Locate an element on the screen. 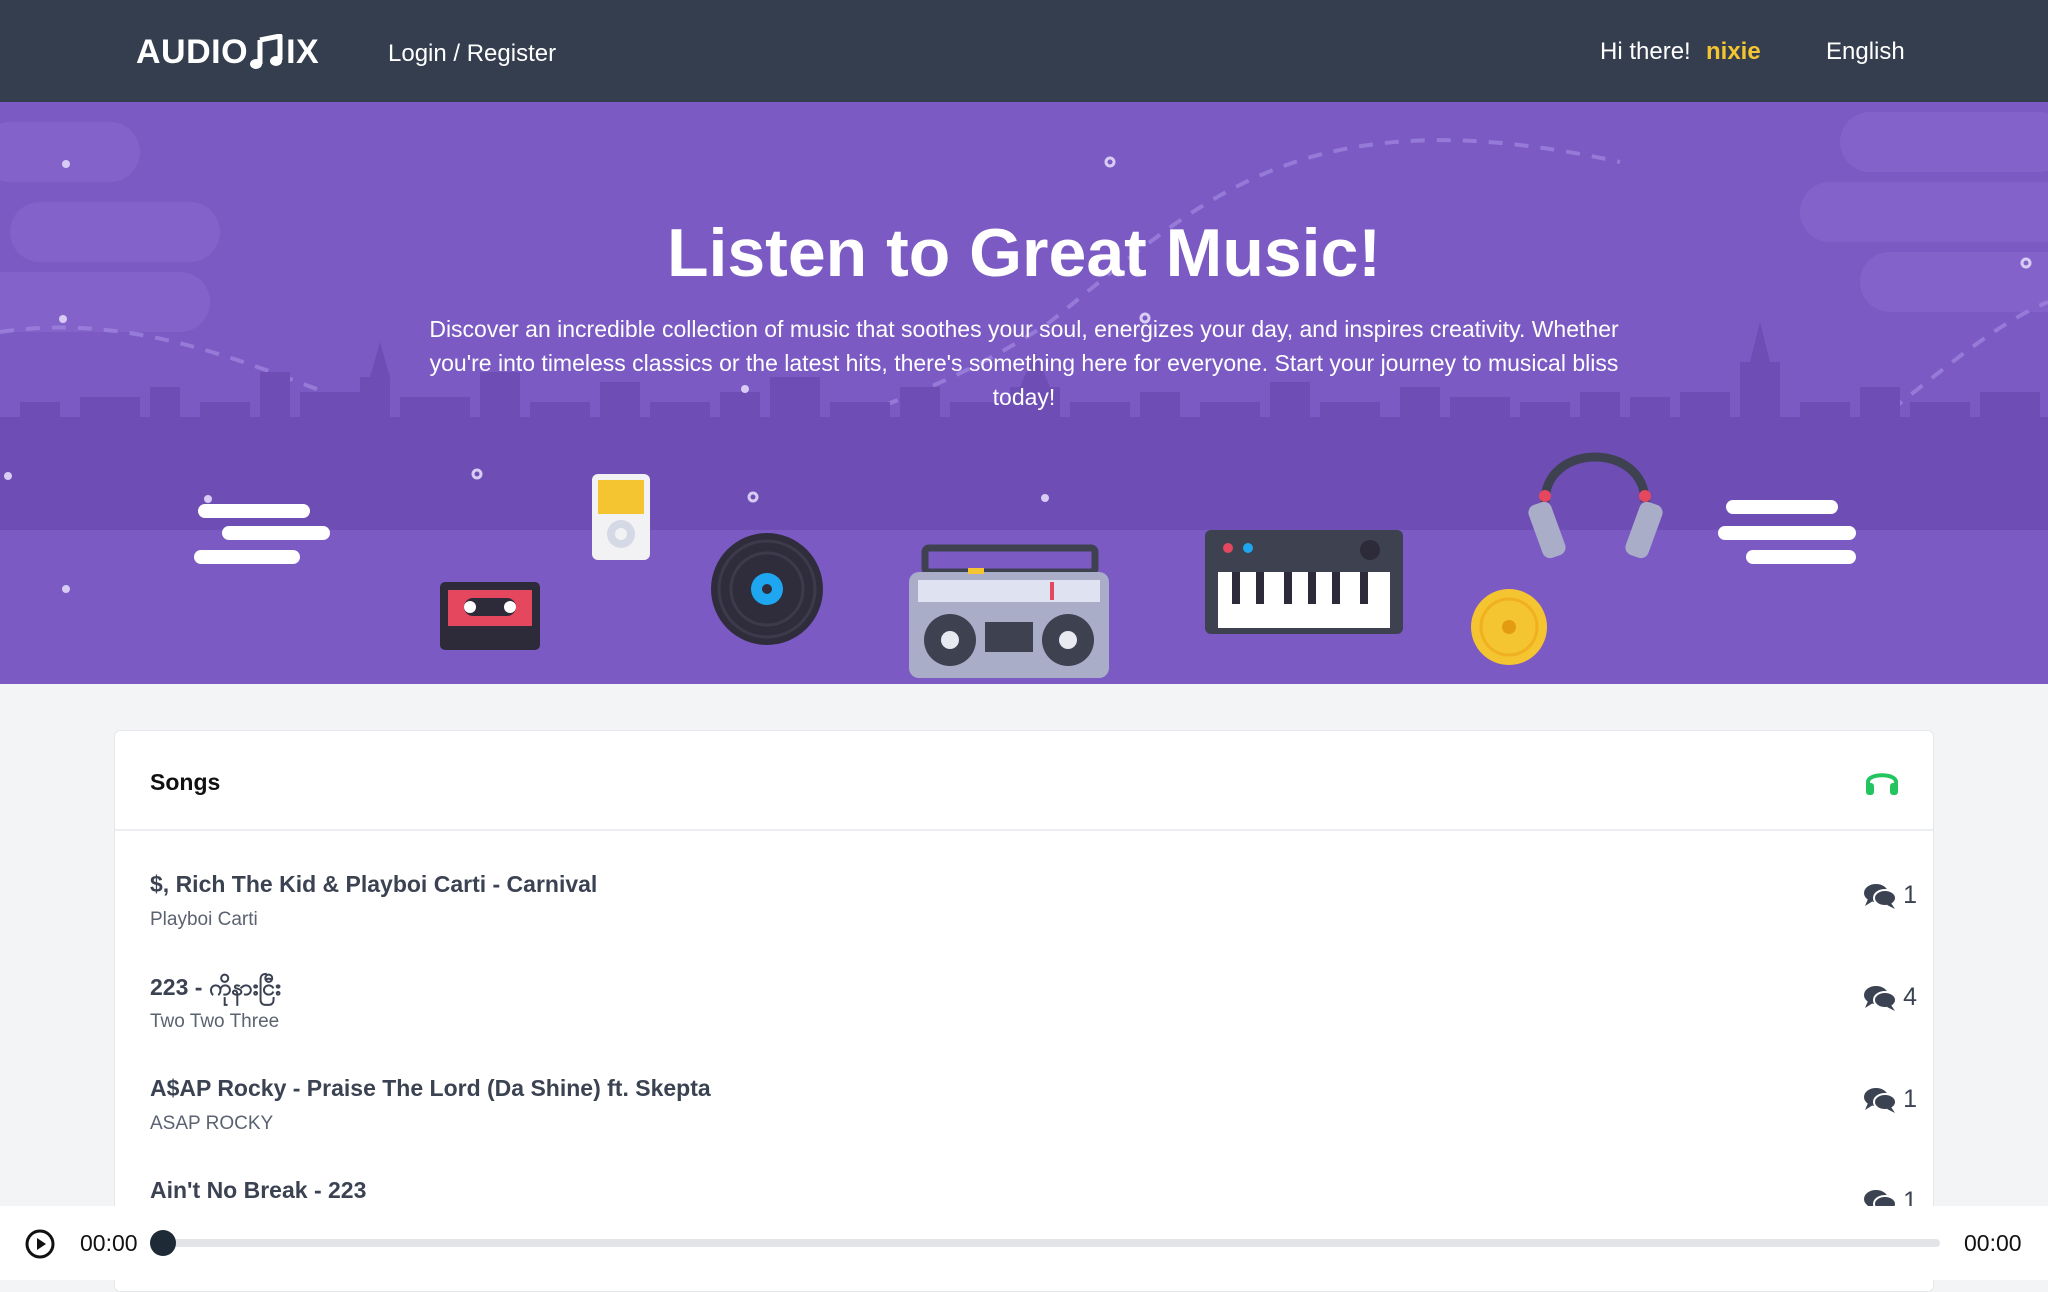 This screenshot has height=1292, width=2048. song-artist: Two Two Three is located at coordinates (215, 1021).